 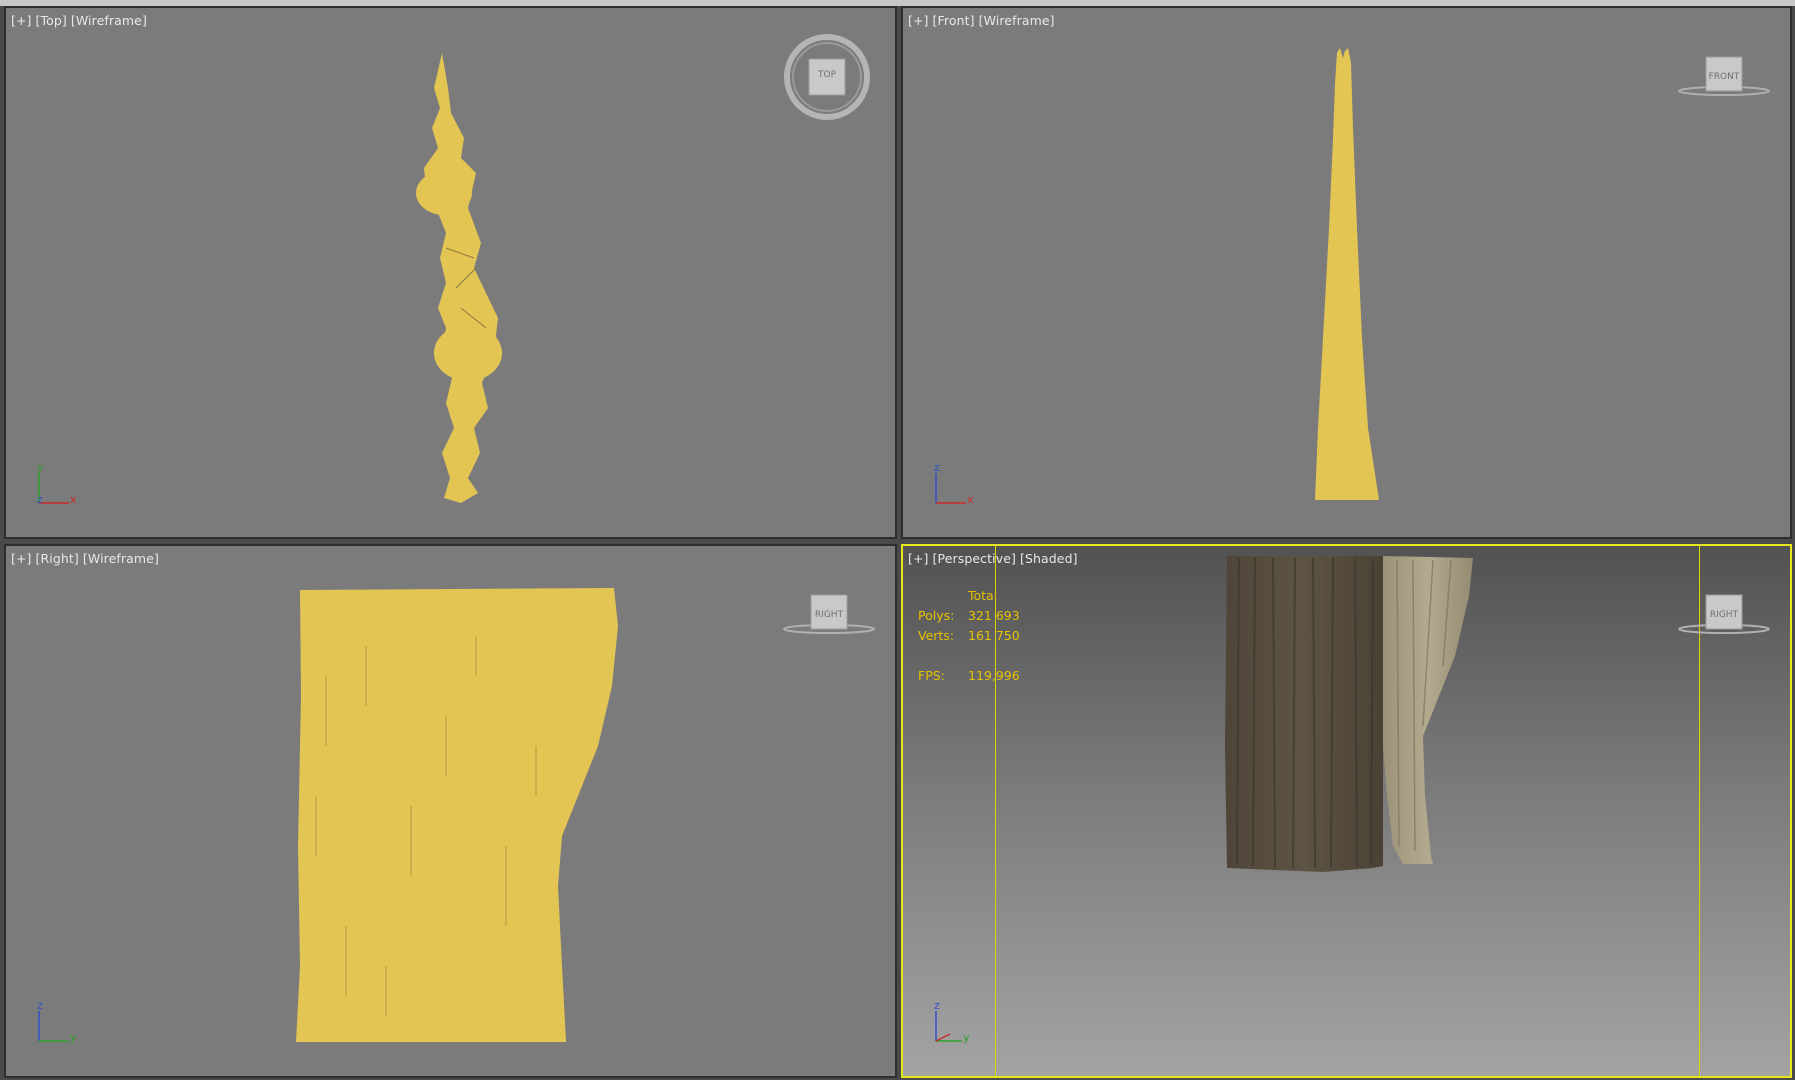 I want to click on curtain-render, so click(x=1349, y=714).